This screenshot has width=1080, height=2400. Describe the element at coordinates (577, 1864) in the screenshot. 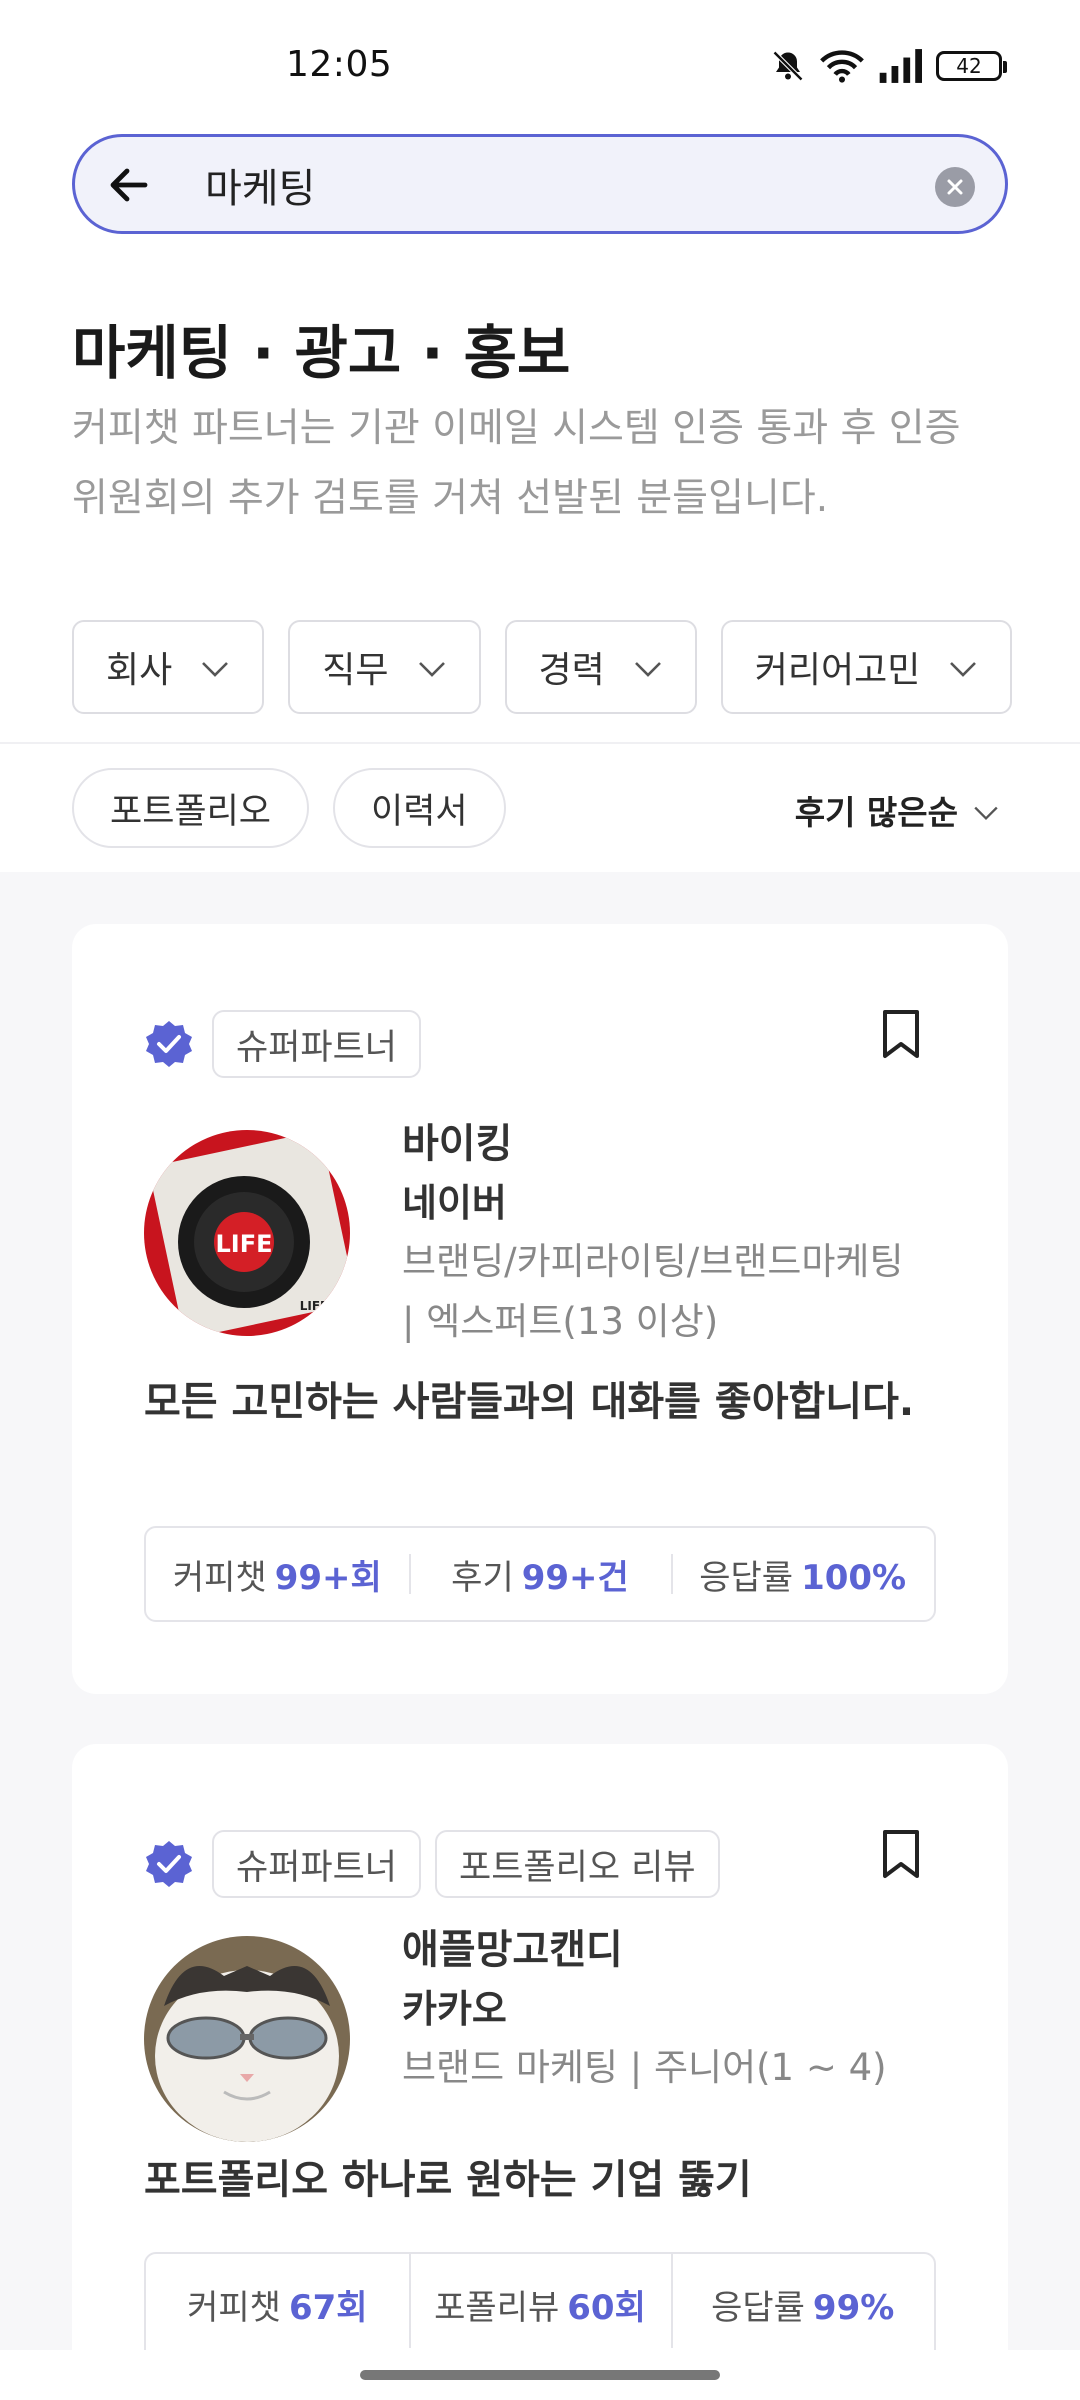

I see `portfolio-review-badge: 포트폴리오 리뷰` at that location.